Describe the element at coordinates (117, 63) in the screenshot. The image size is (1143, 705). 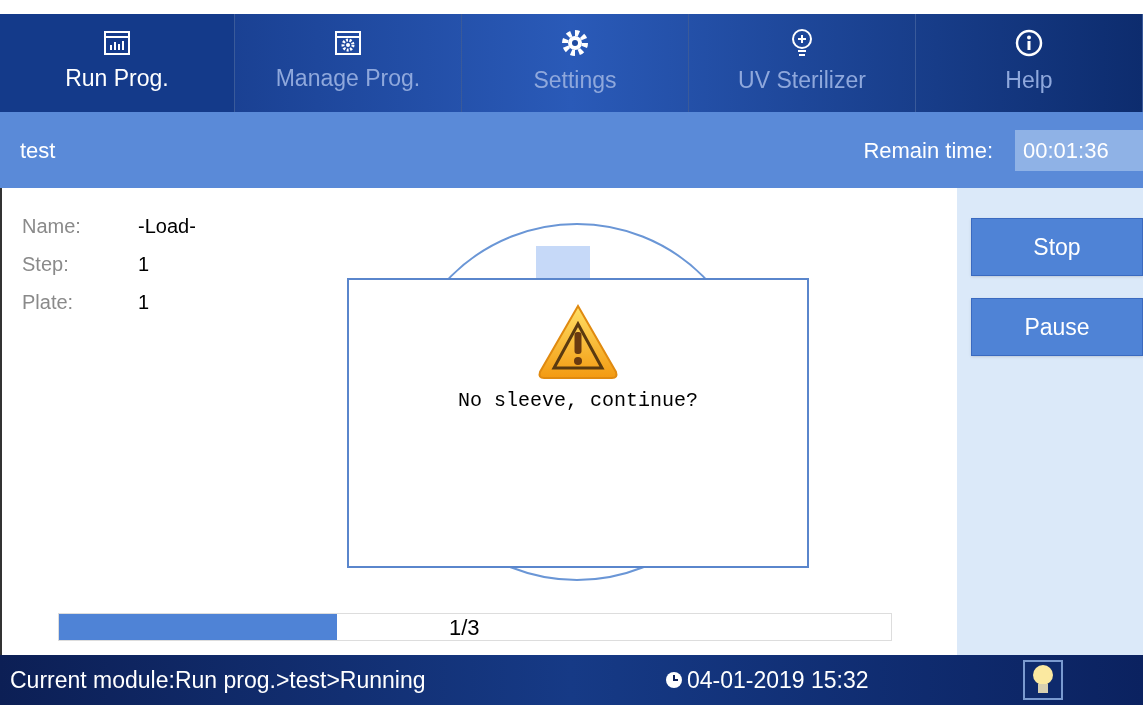
I see `nav-tab: Run Prog.` at that location.